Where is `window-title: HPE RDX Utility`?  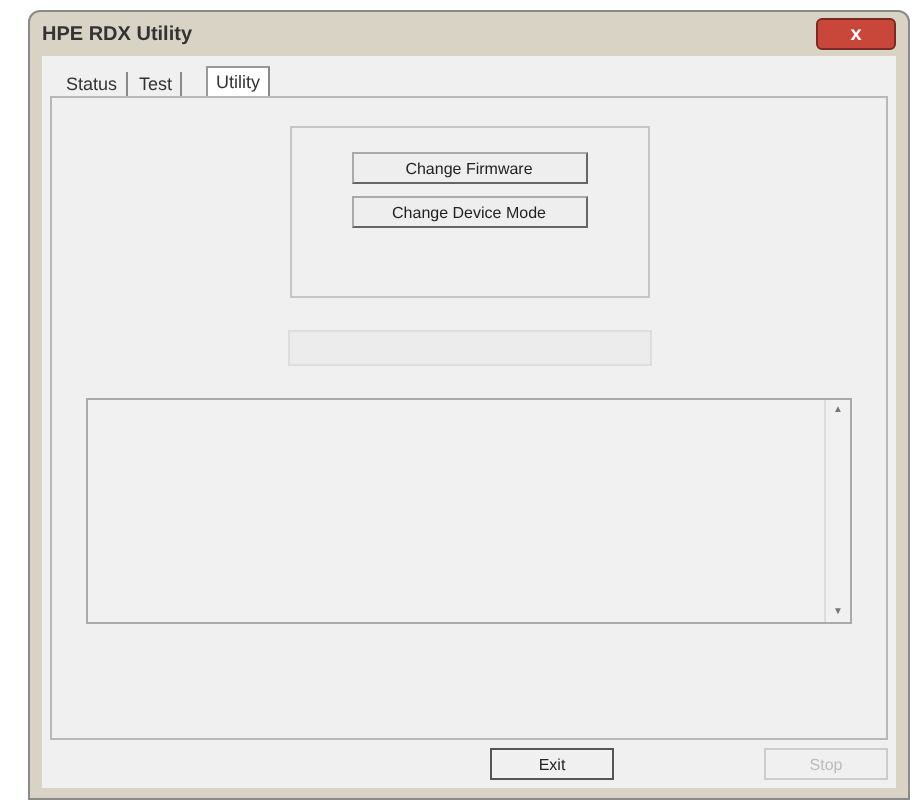 window-title: HPE RDX Utility is located at coordinates (117, 34).